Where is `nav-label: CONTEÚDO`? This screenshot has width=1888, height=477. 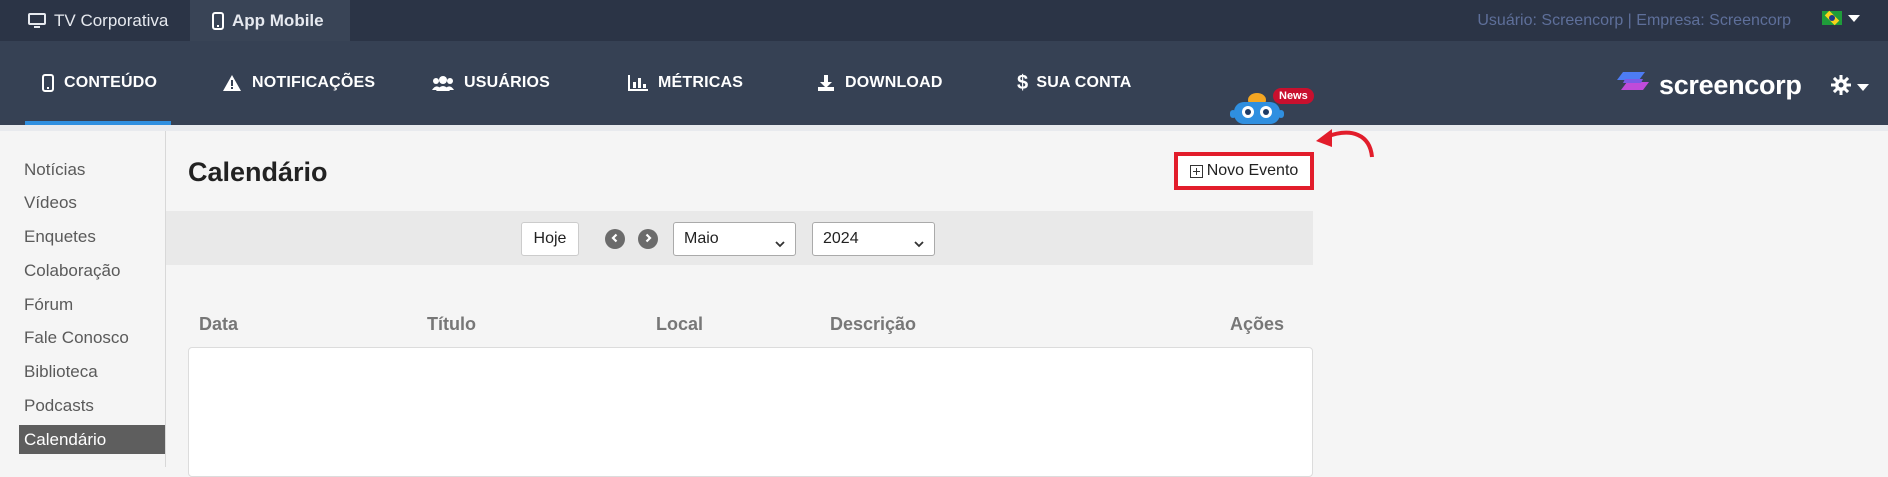
nav-label: CONTEÚDO is located at coordinates (111, 82).